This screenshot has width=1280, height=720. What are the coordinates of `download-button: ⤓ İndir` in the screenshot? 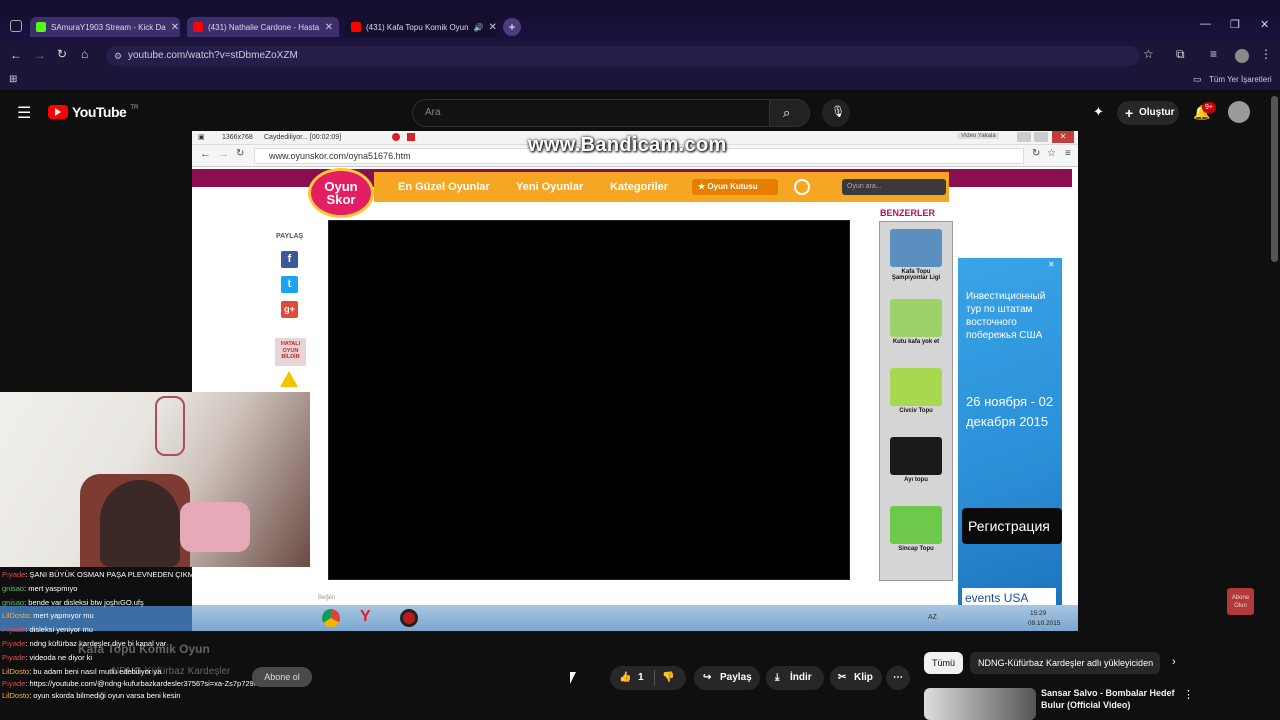 It's located at (795, 678).